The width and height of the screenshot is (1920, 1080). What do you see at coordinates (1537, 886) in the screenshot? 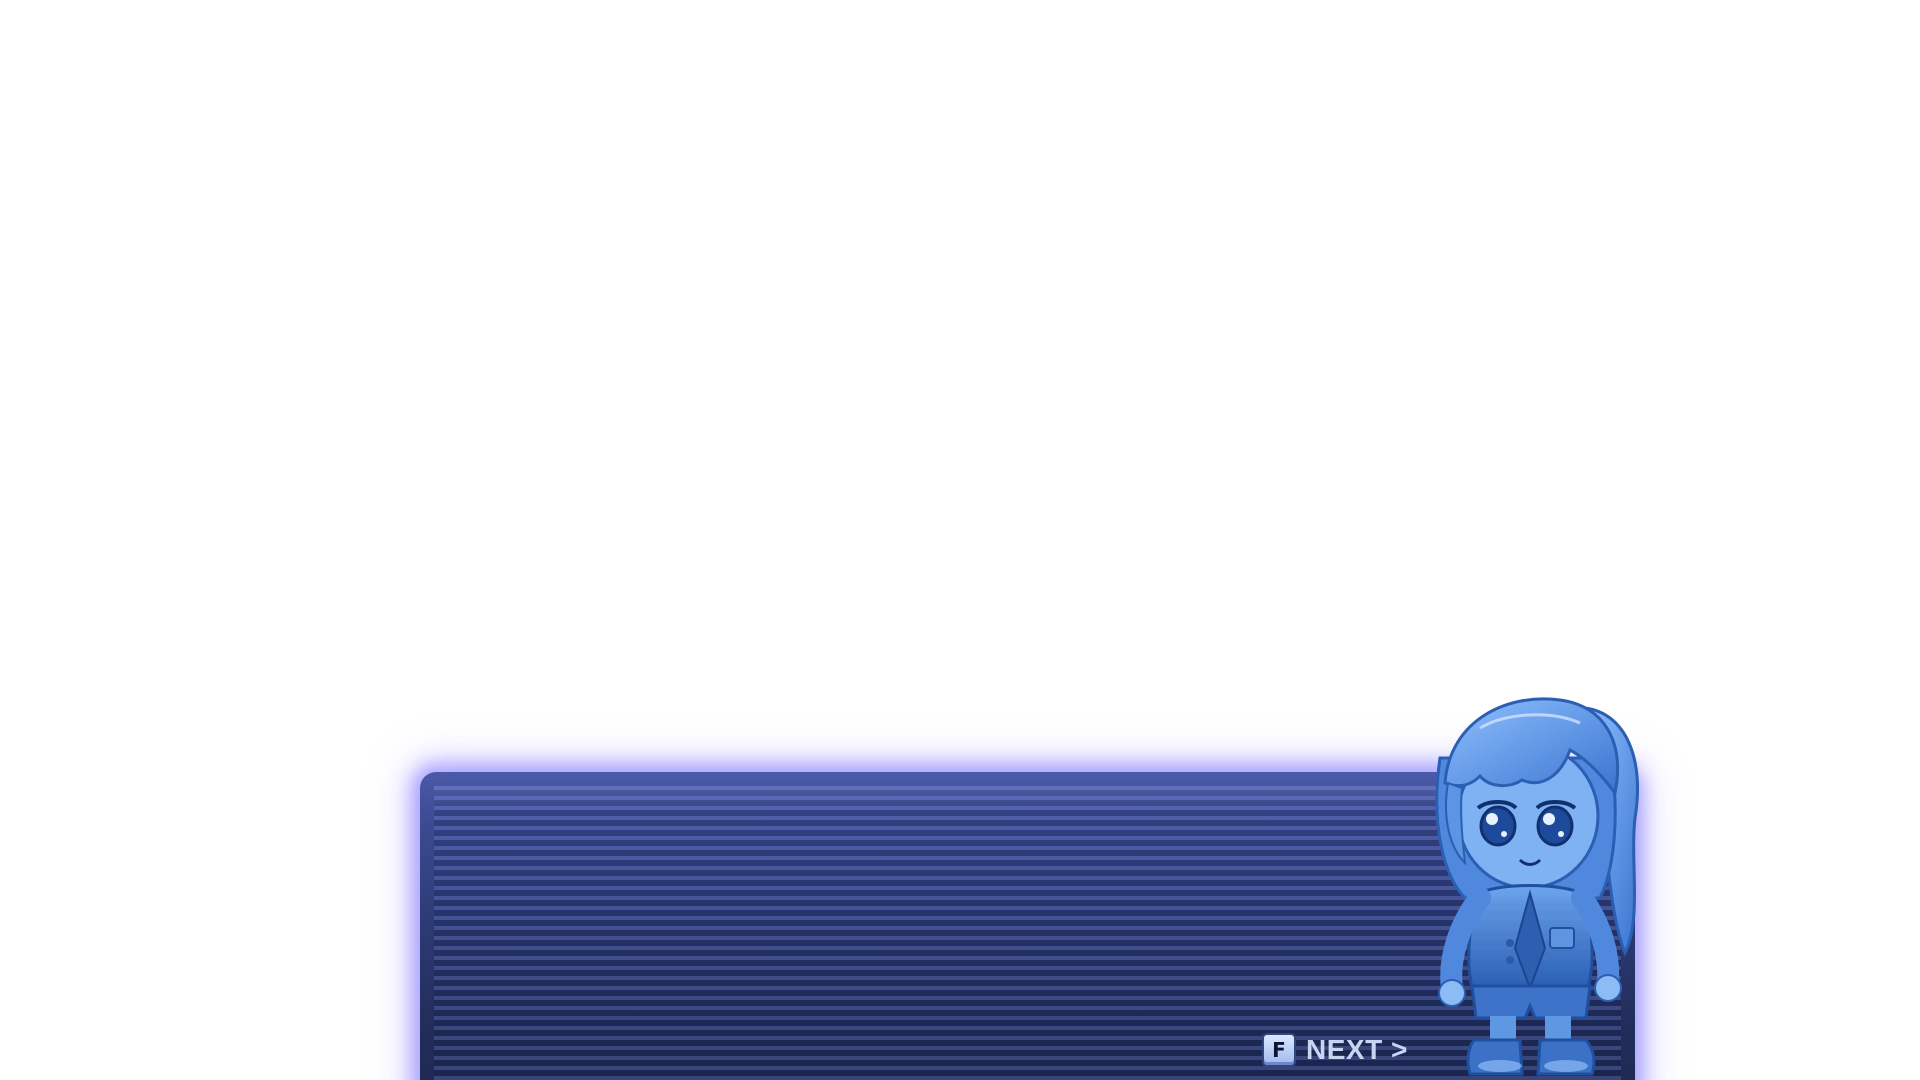
I see `character-svg` at bounding box center [1537, 886].